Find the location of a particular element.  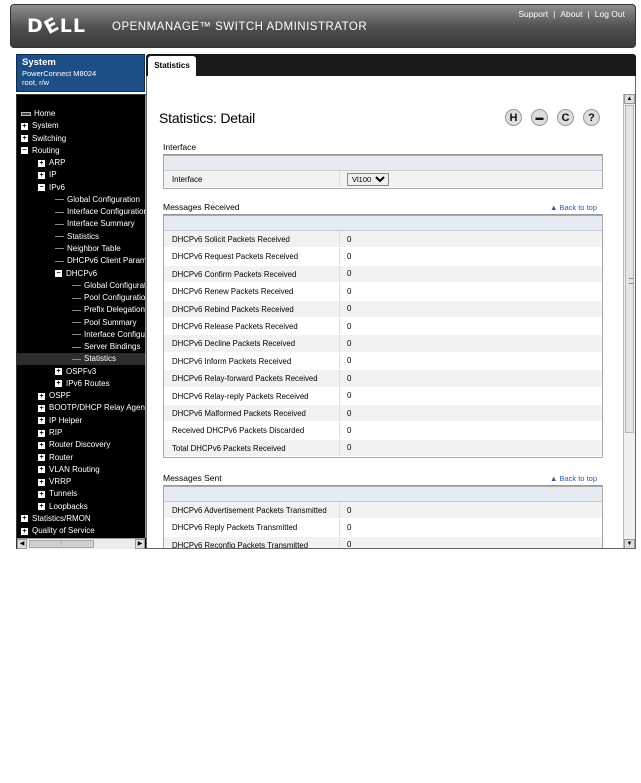

row-label: DHCPv6 Confirm Packets Received is located at coordinates (252, 274).